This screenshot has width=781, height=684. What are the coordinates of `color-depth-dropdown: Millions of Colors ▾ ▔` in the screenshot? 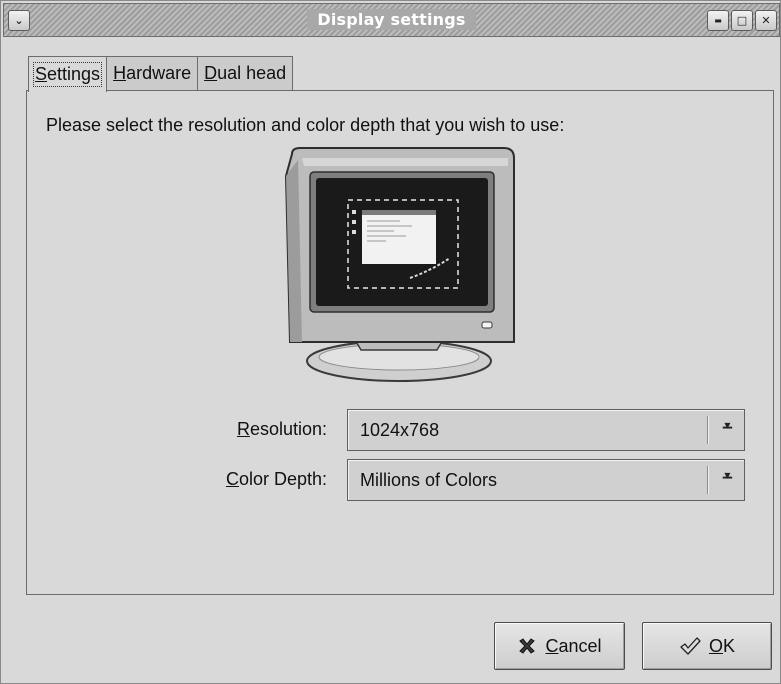 It's located at (546, 480).